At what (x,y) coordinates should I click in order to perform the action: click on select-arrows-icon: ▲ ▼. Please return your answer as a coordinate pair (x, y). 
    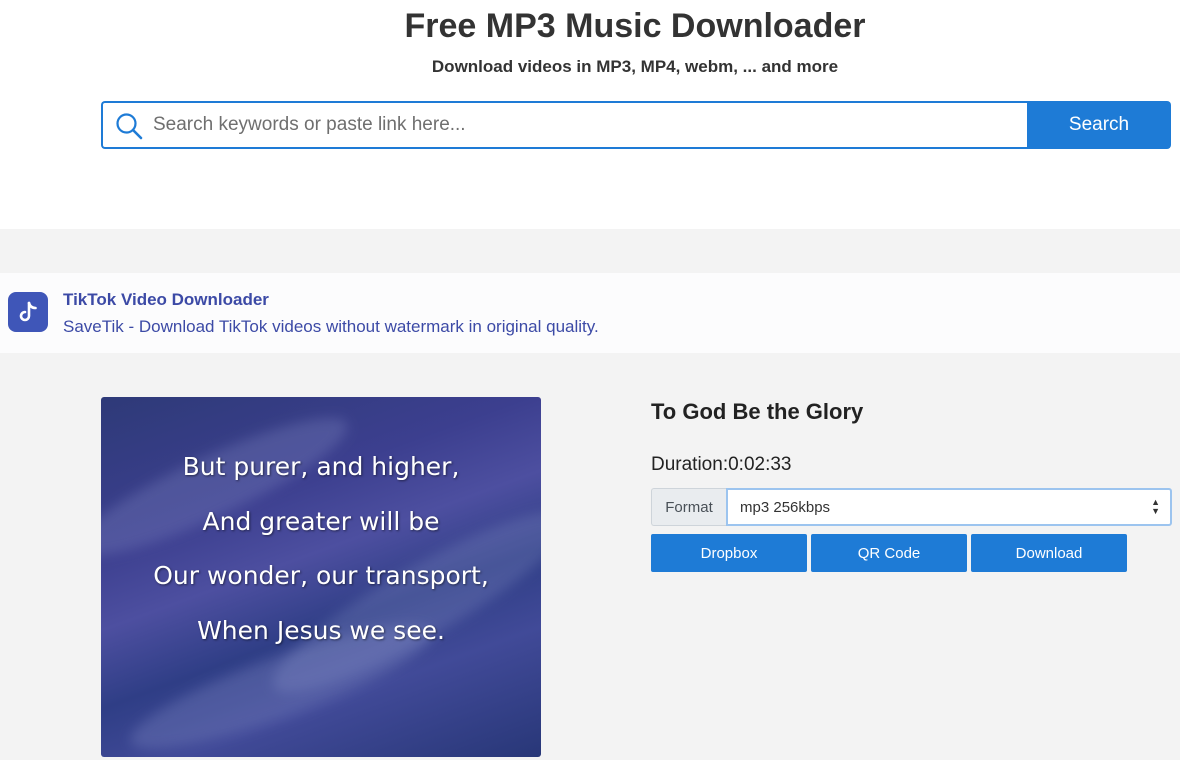
    Looking at the image, I should click on (1155, 506).